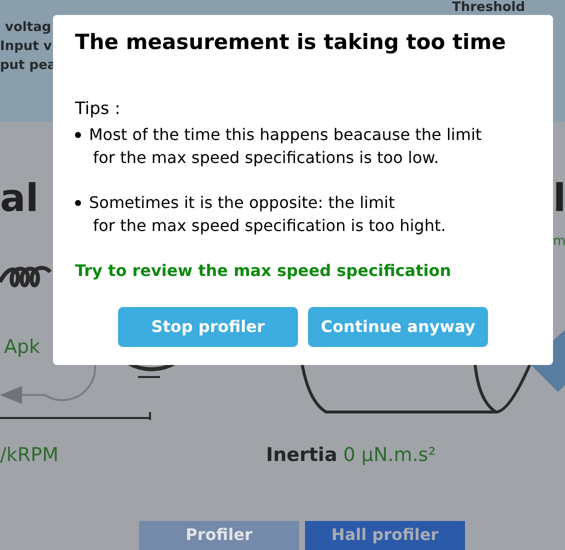  I want to click on header-label: Input v, so click(26, 47).